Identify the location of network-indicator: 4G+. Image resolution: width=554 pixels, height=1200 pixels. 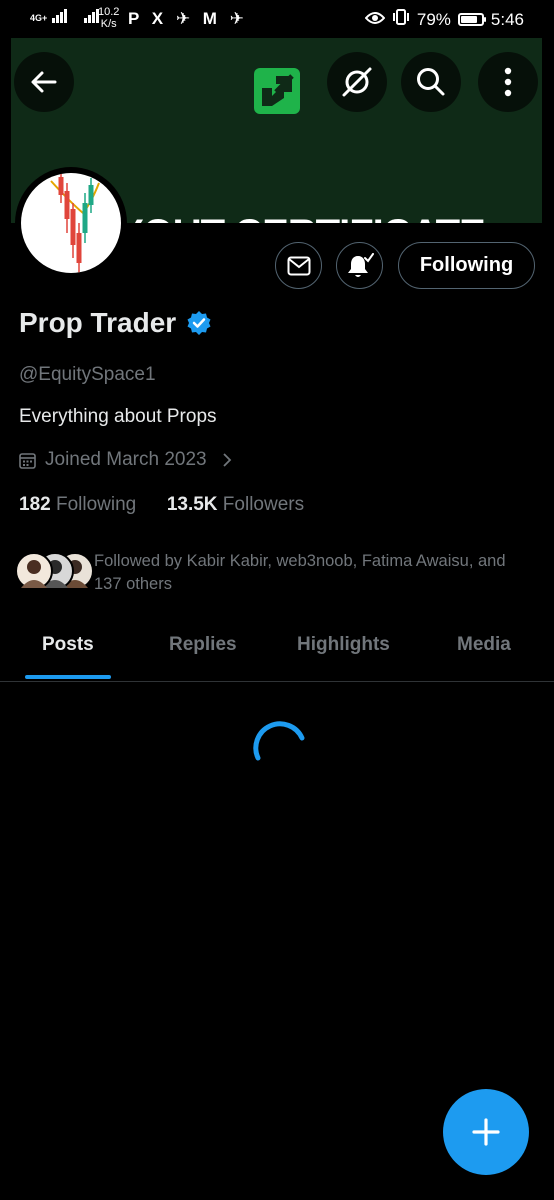
(65, 16).